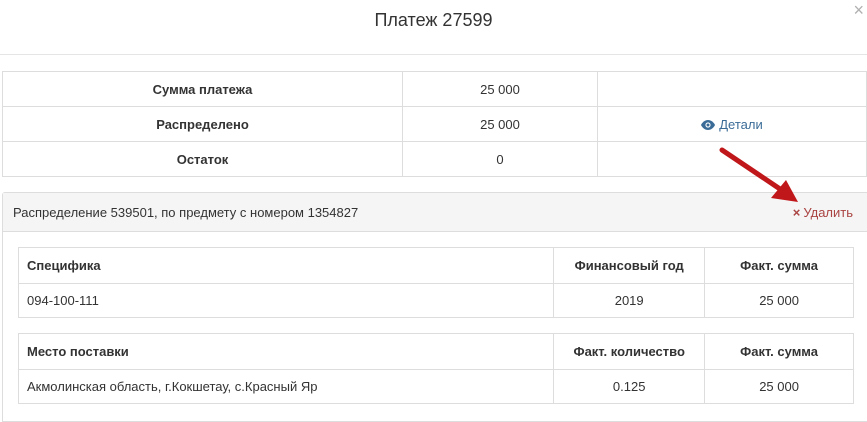  What do you see at coordinates (500, 124) in the screenshot?
I see `summary-value-distributed: 25 000` at bounding box center [500, 124].